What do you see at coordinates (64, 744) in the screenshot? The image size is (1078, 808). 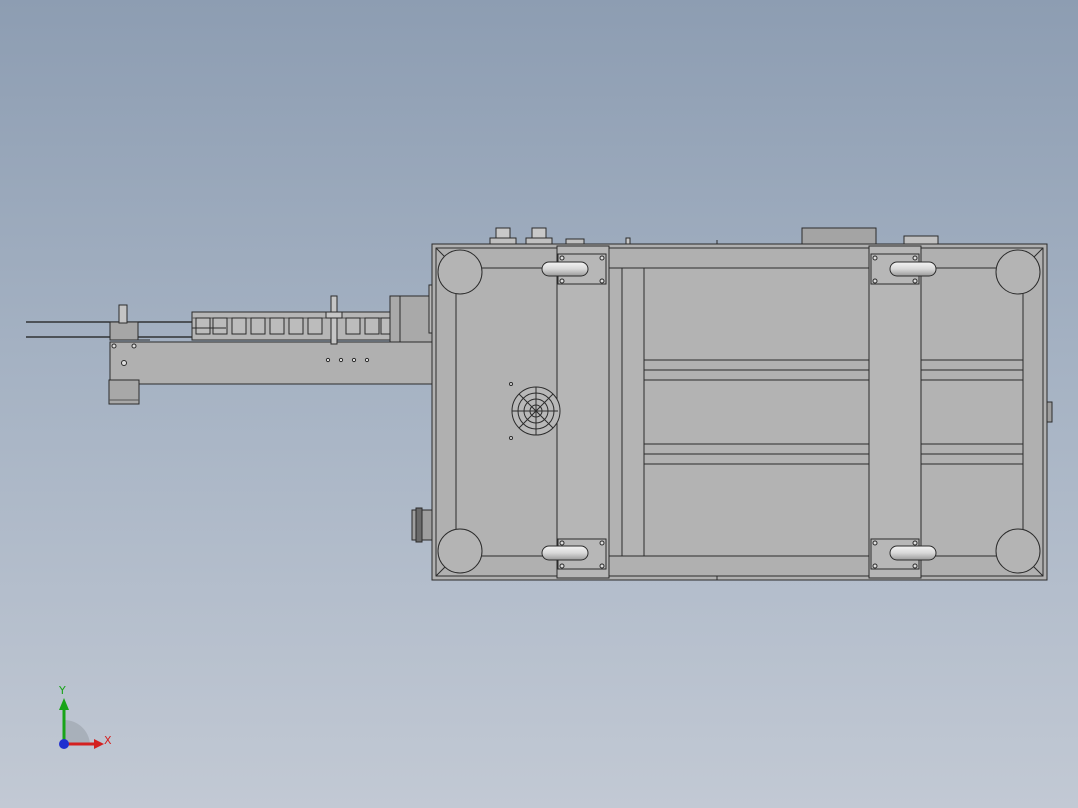 I see `z-axis-dot` at bounding box center [64, 744].